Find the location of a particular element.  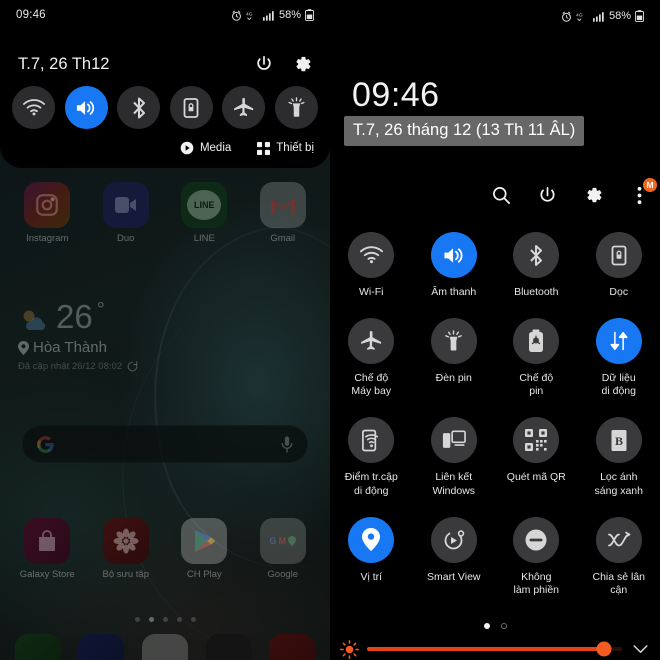

shade-toggles is located at coordinates (165, 107).